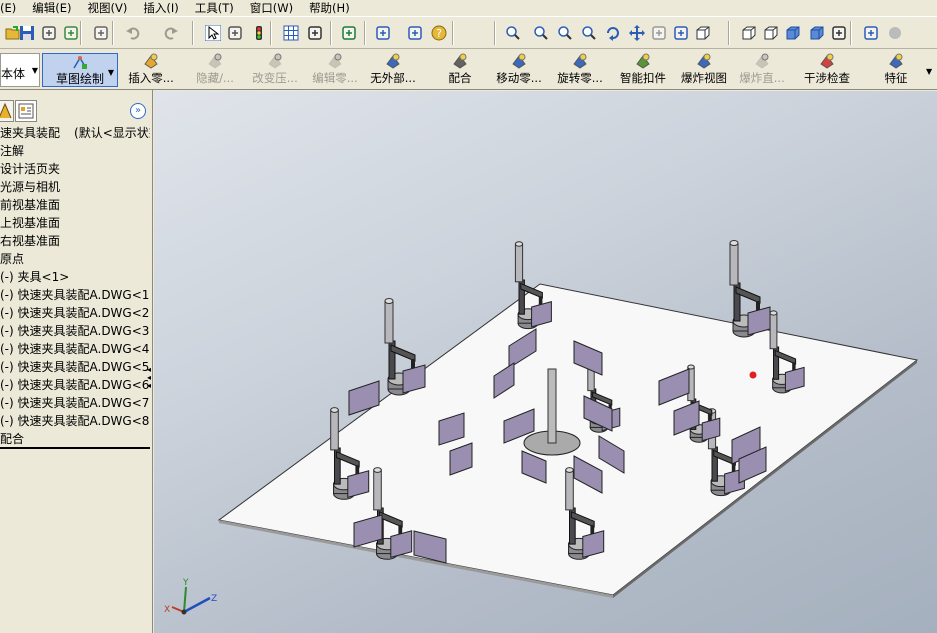 This screenshot has height=633, width=937. Describe the element at coordinates (349, 33) in the screenshot. I see `3d-sketch-button` at that location.